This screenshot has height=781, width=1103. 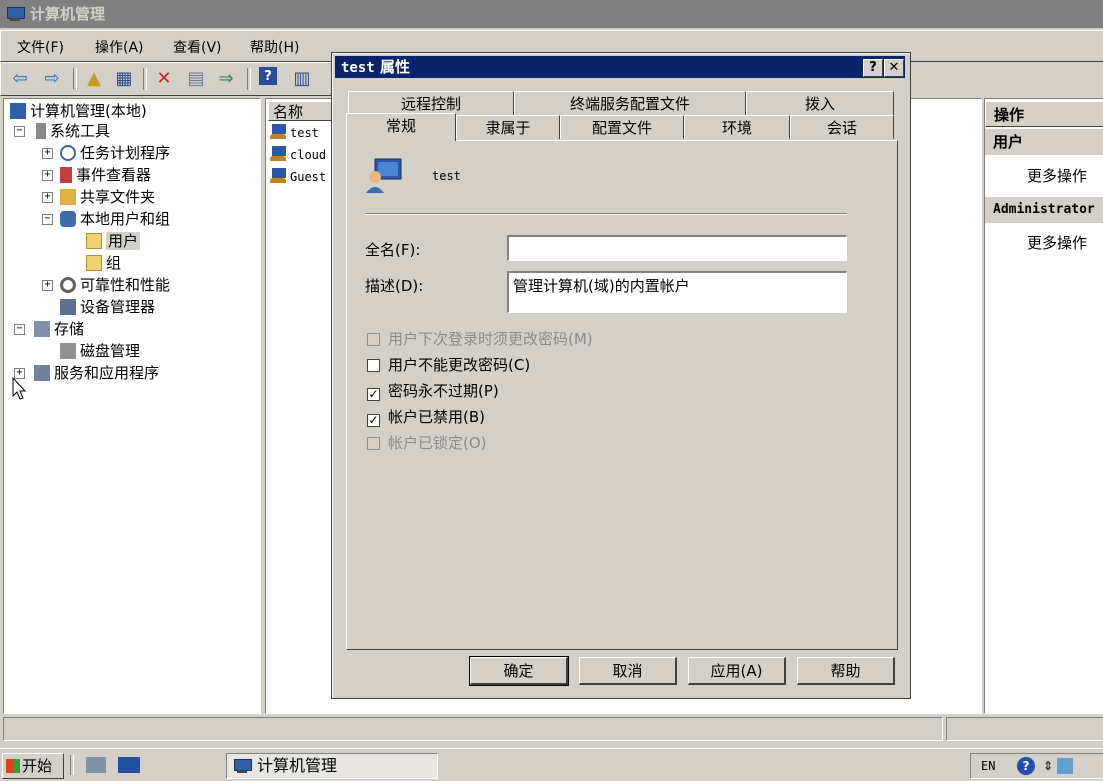 I want to click on menu-action: 操作(A), so click(x=119, y=47).